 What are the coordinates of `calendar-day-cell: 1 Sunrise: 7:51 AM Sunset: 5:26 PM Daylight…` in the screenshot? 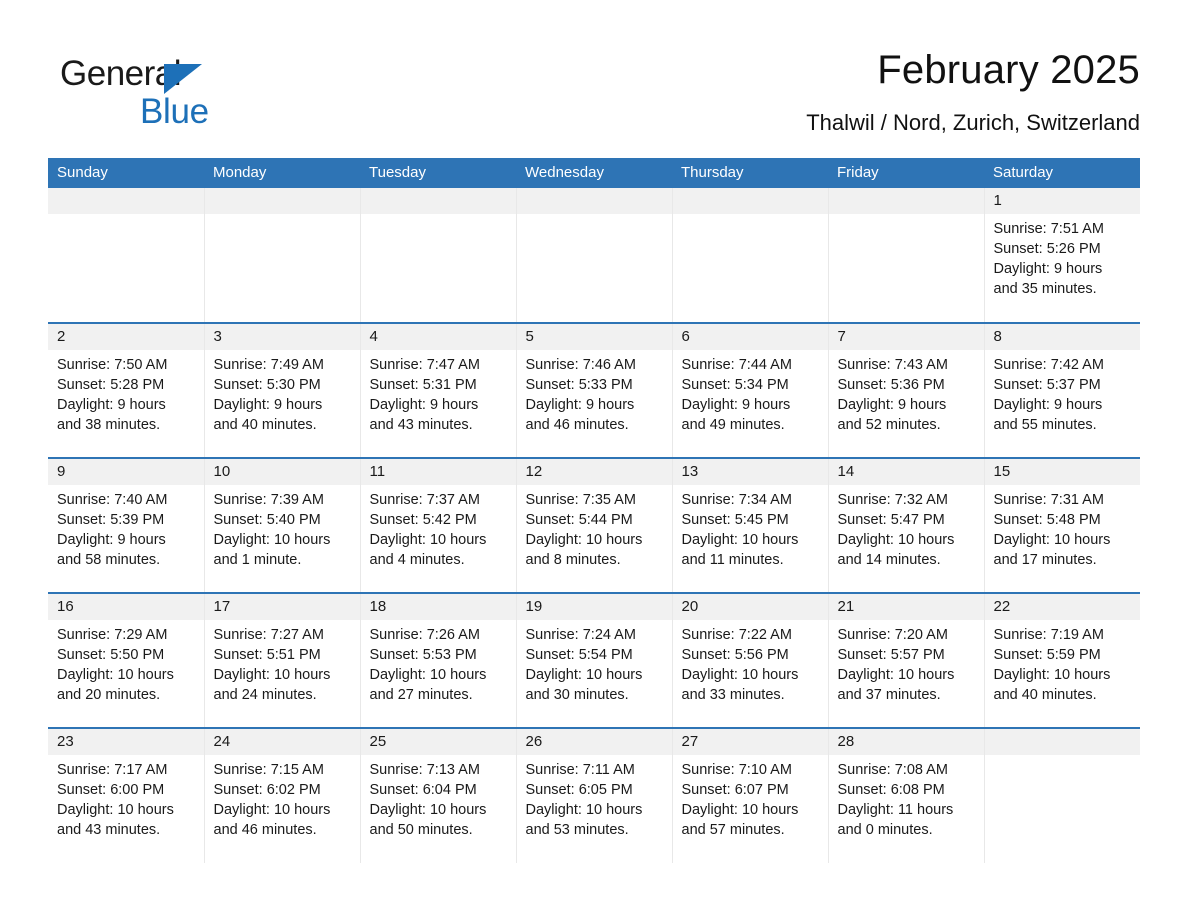 It's located at (1061, 255).